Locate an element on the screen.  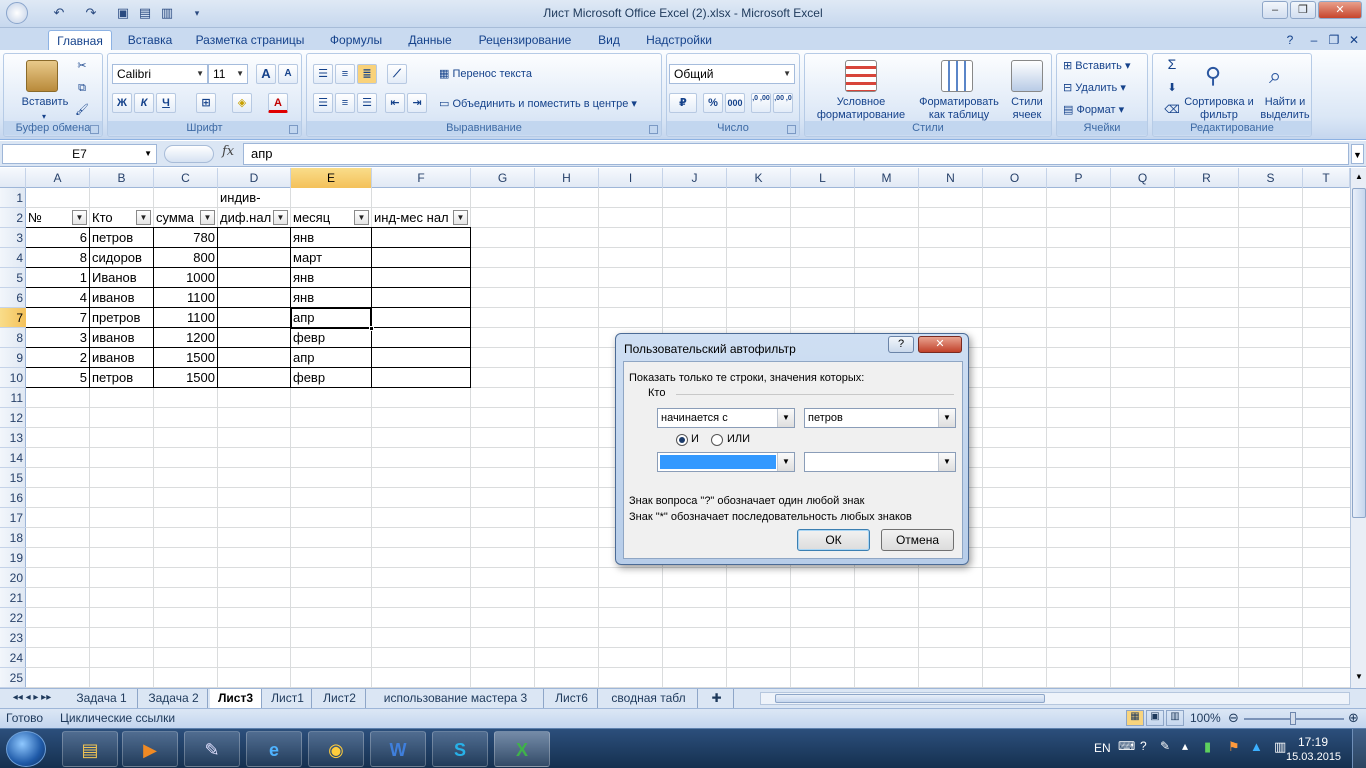
tab-formulas: Формулы is located at coordinates (356, 40).